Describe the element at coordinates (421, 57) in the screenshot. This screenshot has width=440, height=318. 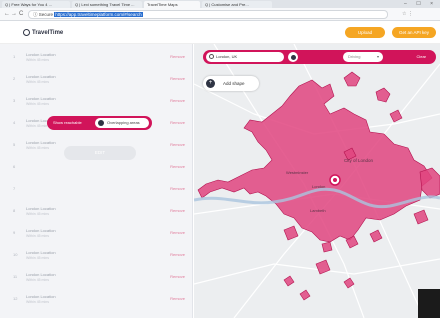
I see `clear-button: Clear` at that location.